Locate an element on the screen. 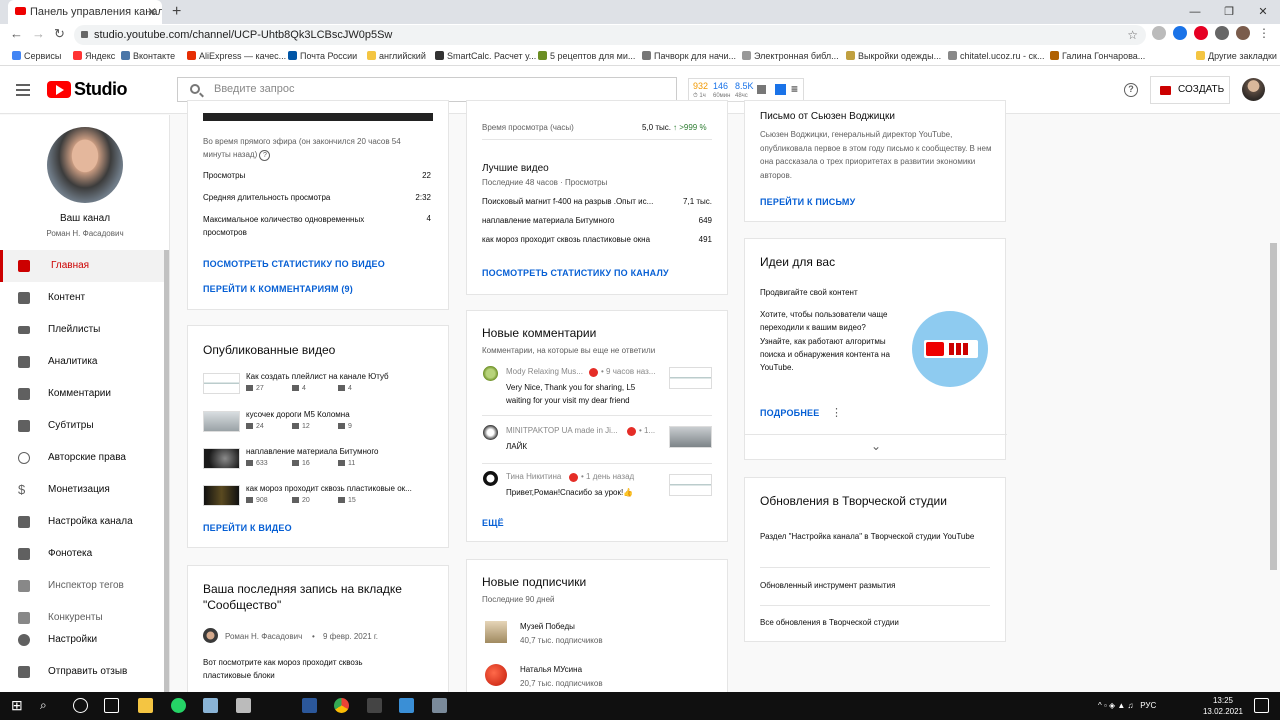  menu-icon is located at coordinates (23, 90).